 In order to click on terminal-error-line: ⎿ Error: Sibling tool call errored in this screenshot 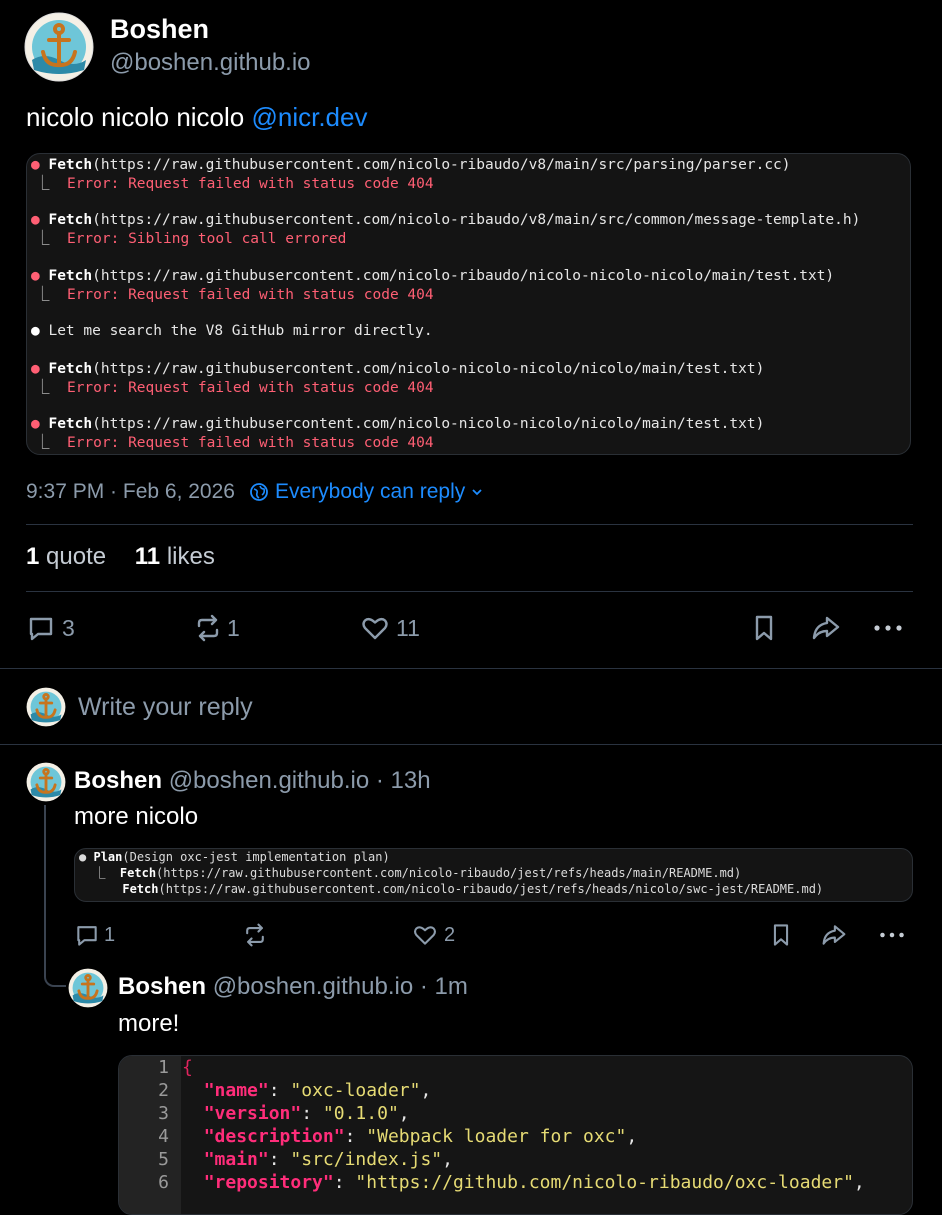, I will do `click(191, 239)`.